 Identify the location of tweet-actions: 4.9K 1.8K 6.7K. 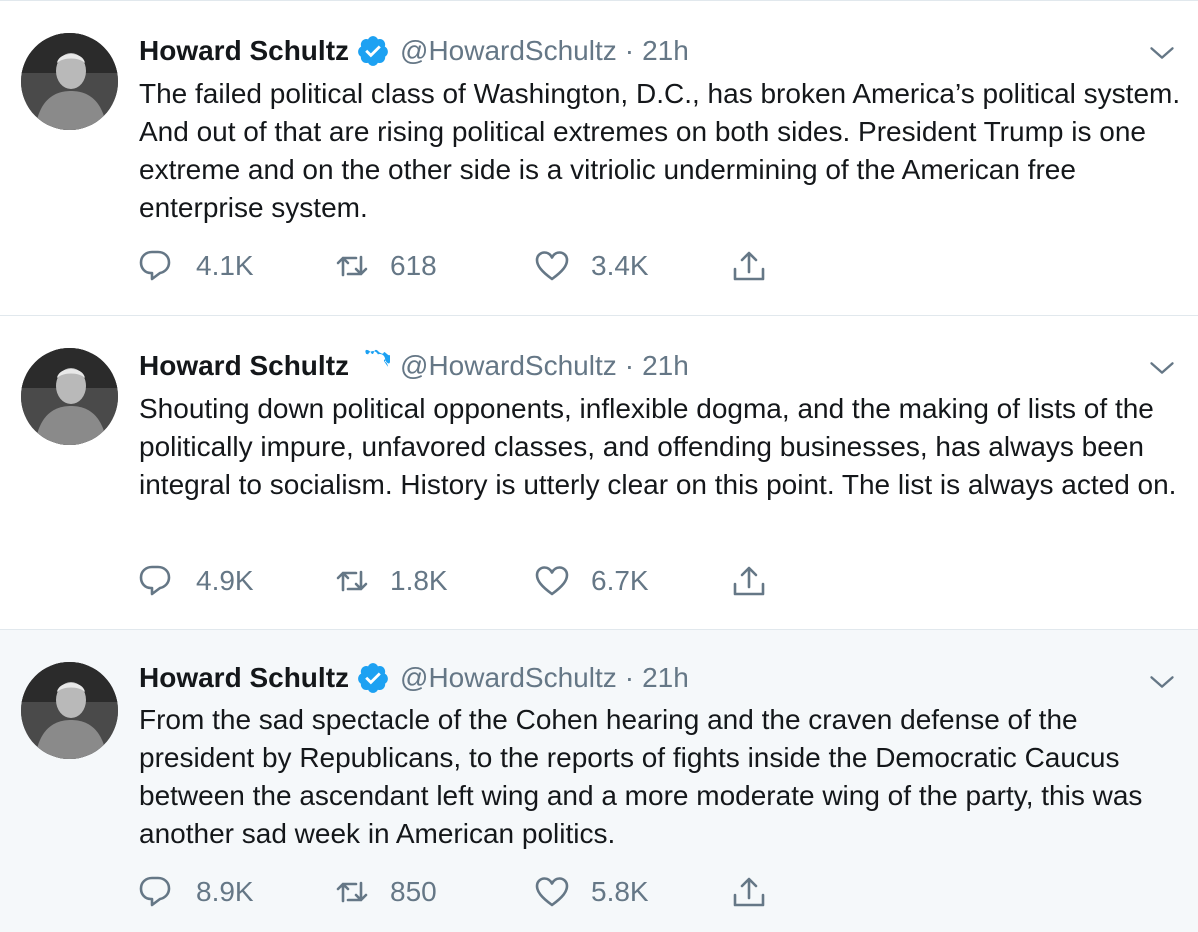
(487, 581).